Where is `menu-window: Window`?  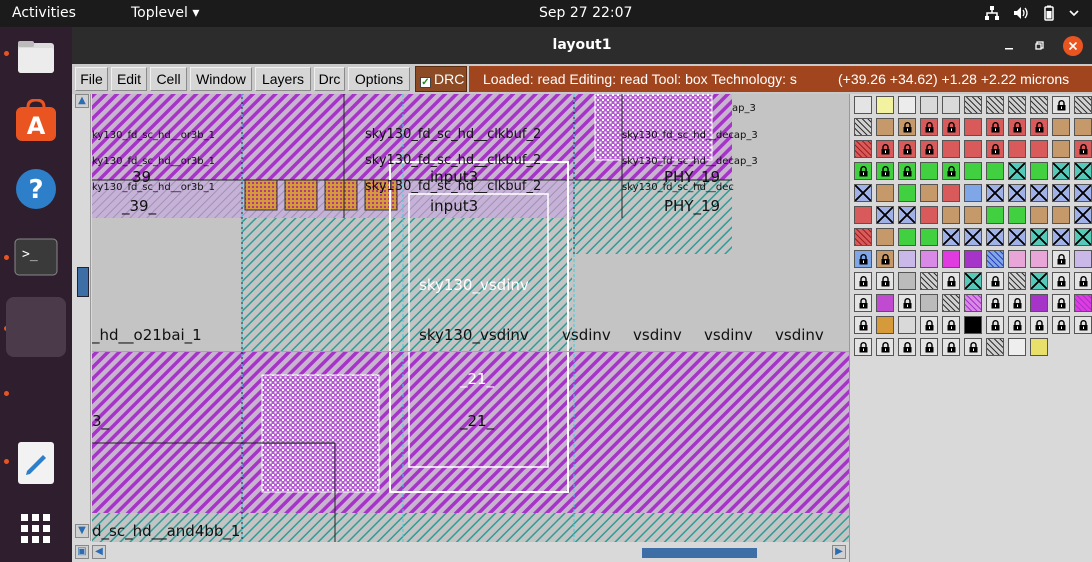 menu-window: Window is located at coordinates (221, 79).